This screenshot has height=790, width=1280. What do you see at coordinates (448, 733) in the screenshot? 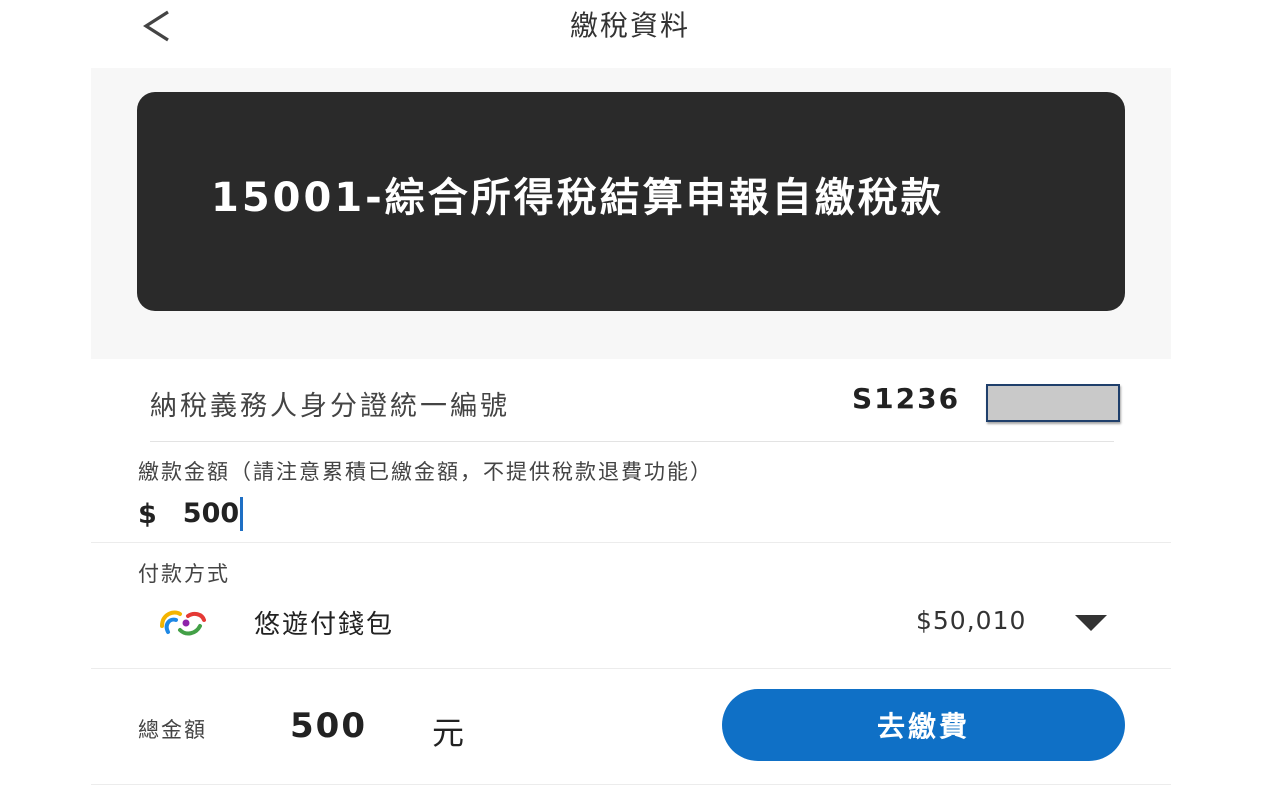
I see `total-amount-unit: 元` at bounding box center [448, 733].